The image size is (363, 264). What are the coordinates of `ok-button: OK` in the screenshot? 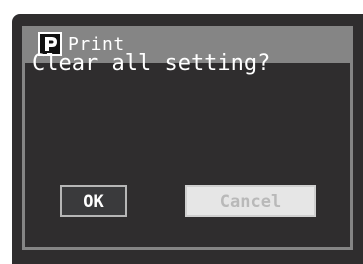 It's located at (93, 201).